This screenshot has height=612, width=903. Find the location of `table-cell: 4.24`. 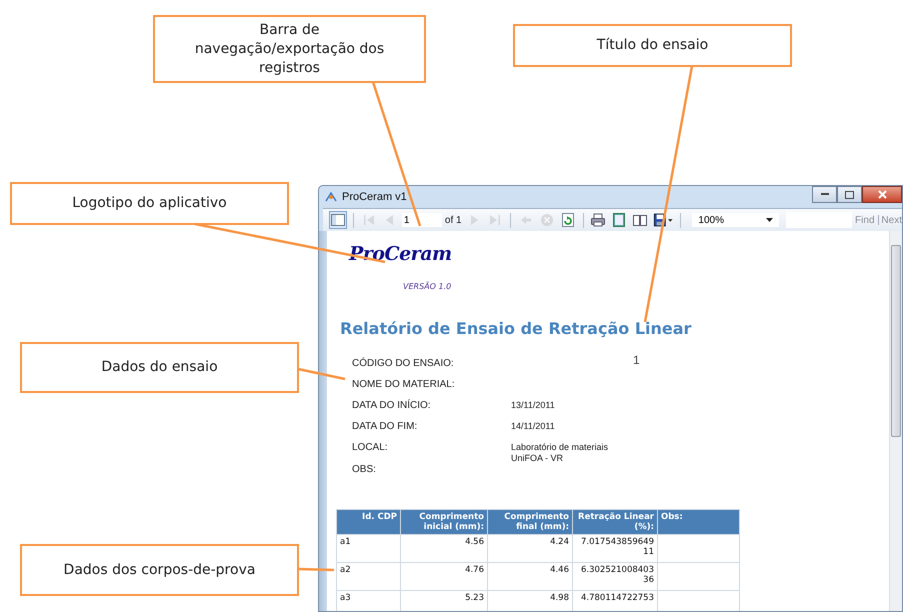

table-cell: 4.24 is located at coordinates (530, 548).